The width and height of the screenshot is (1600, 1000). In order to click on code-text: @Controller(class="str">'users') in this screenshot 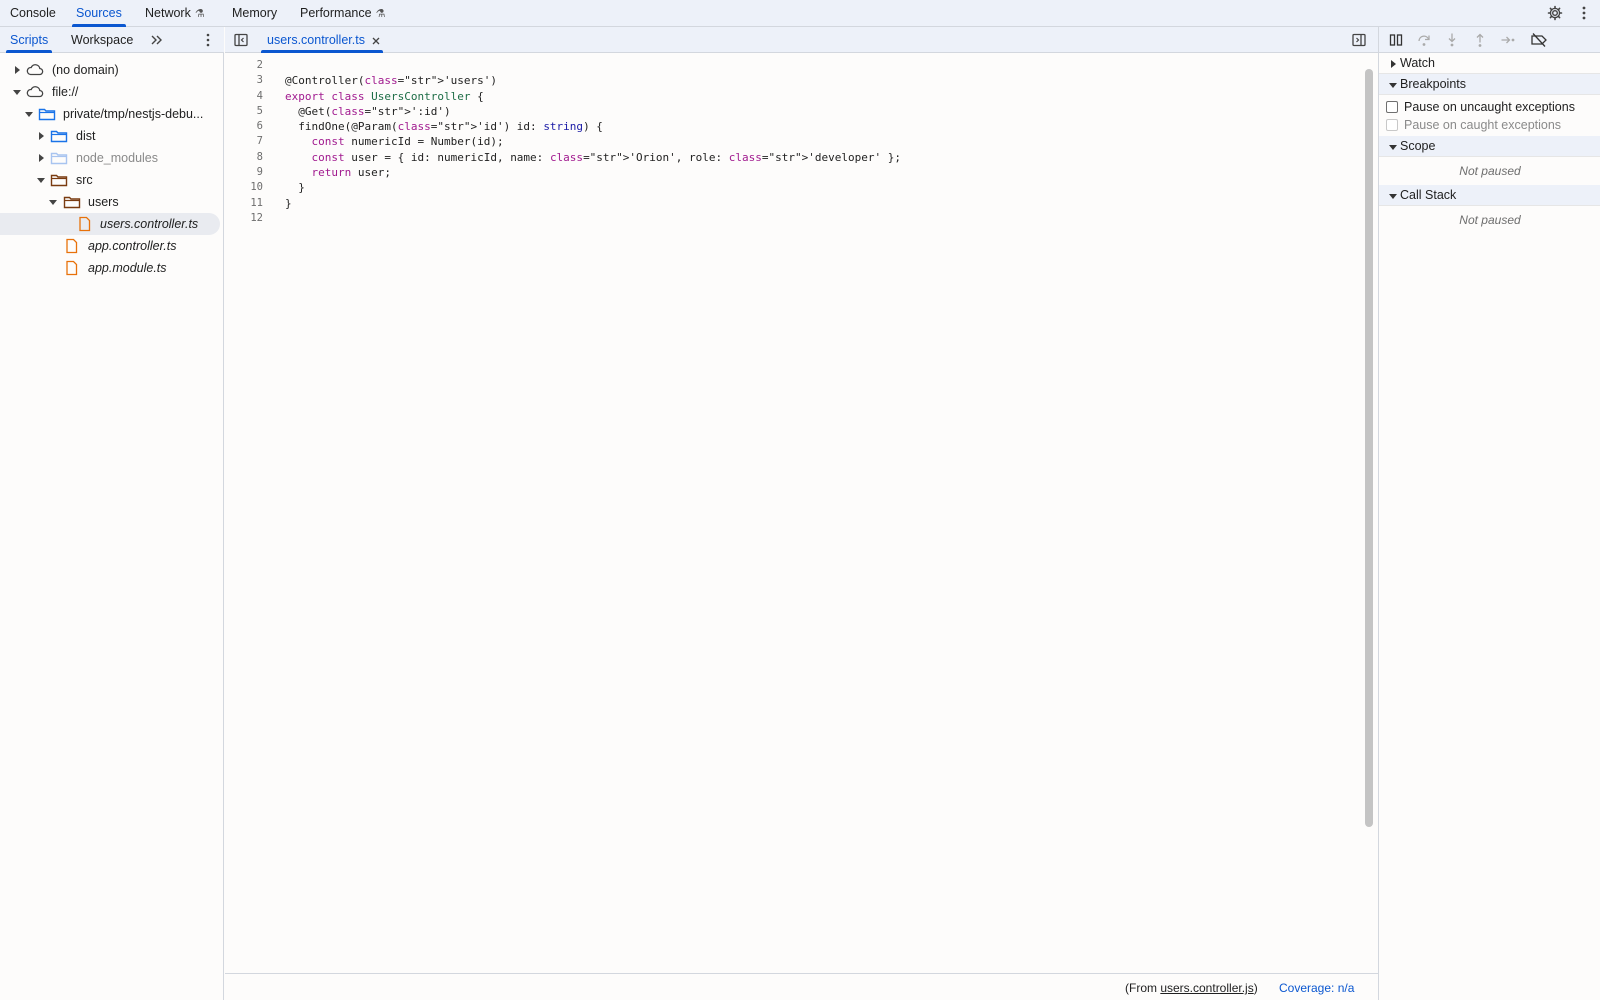, I will do `click(391, 81)`.